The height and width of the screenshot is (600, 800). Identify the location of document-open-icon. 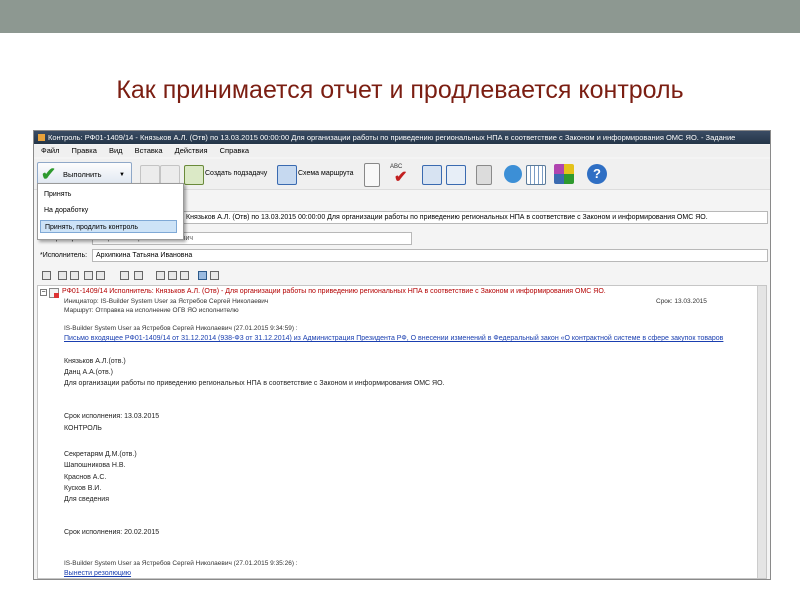
(160, 275).